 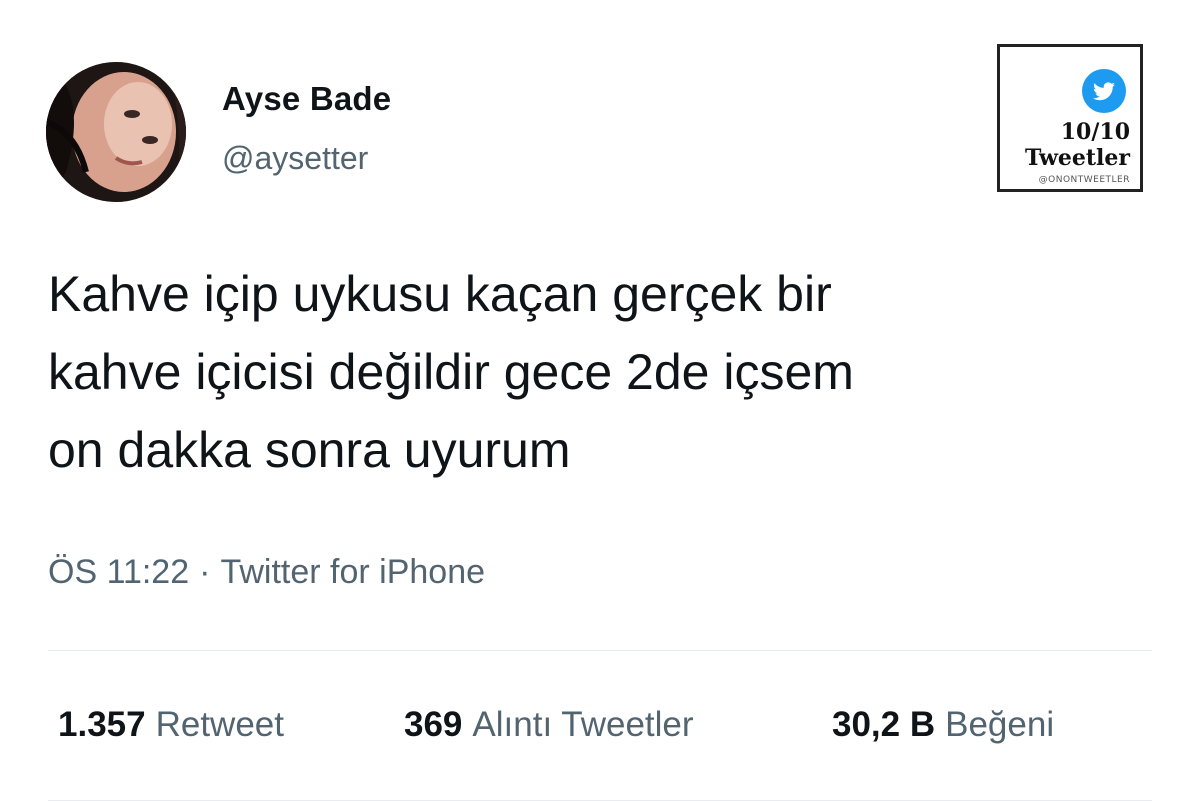 I want to click on display-name: Ayse Bade, so click(x=306, y=99).